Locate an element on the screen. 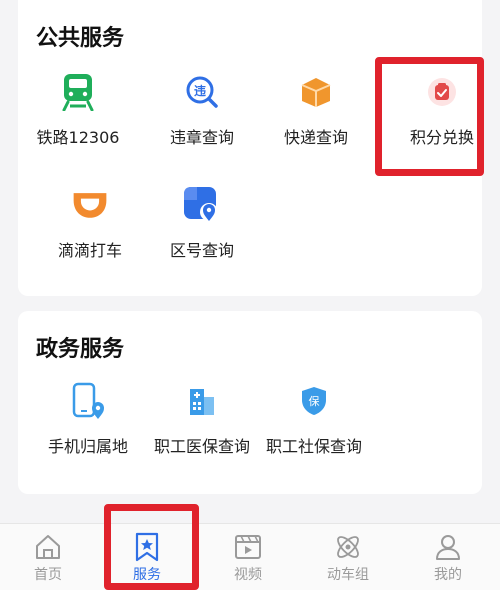 This screenshot has height=590, width=500. svg-text: 违 is located at coordinates (200, 90).